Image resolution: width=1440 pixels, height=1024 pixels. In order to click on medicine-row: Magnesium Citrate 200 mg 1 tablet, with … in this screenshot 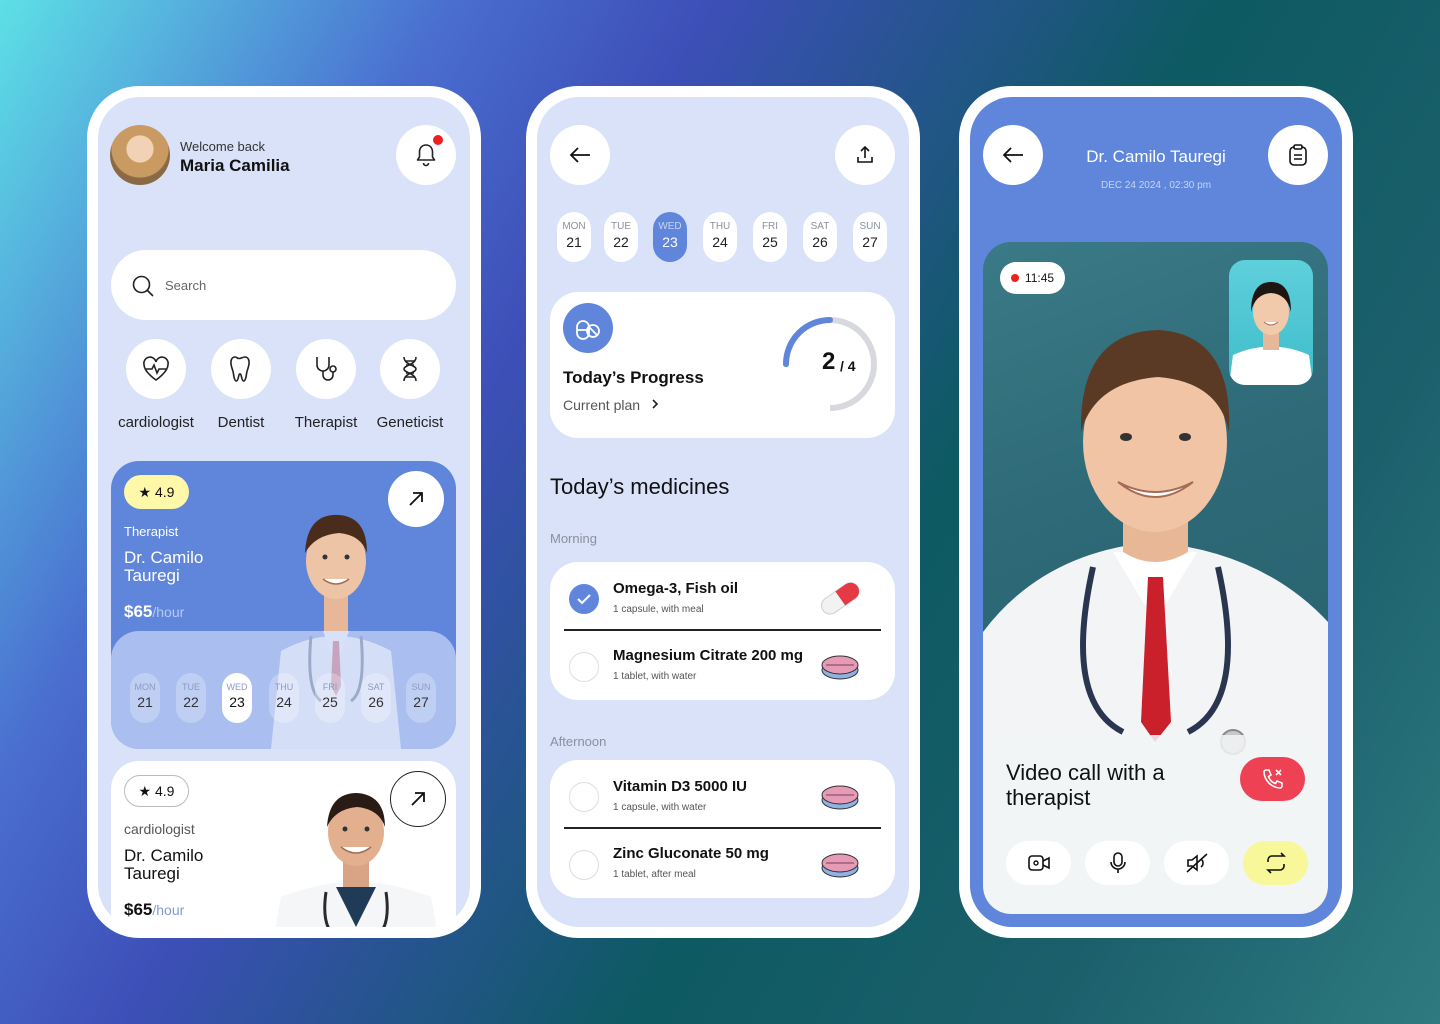, I will do `click(722, 663)`.